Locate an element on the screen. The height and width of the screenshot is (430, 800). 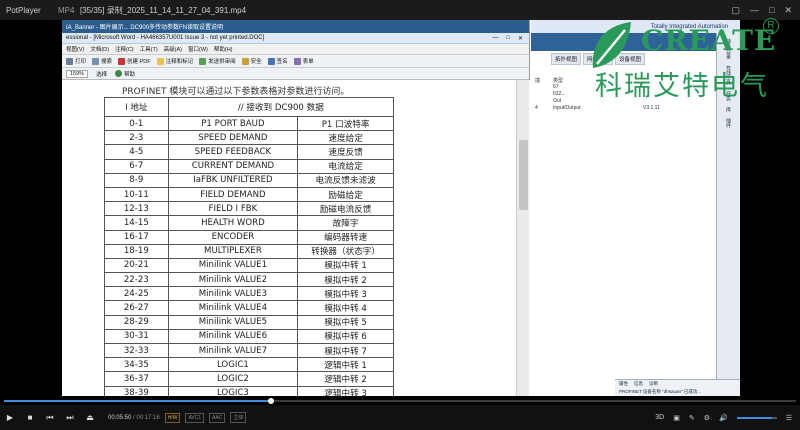
description-cell: 模拟中转 3 is located at coordinates (345, 294).